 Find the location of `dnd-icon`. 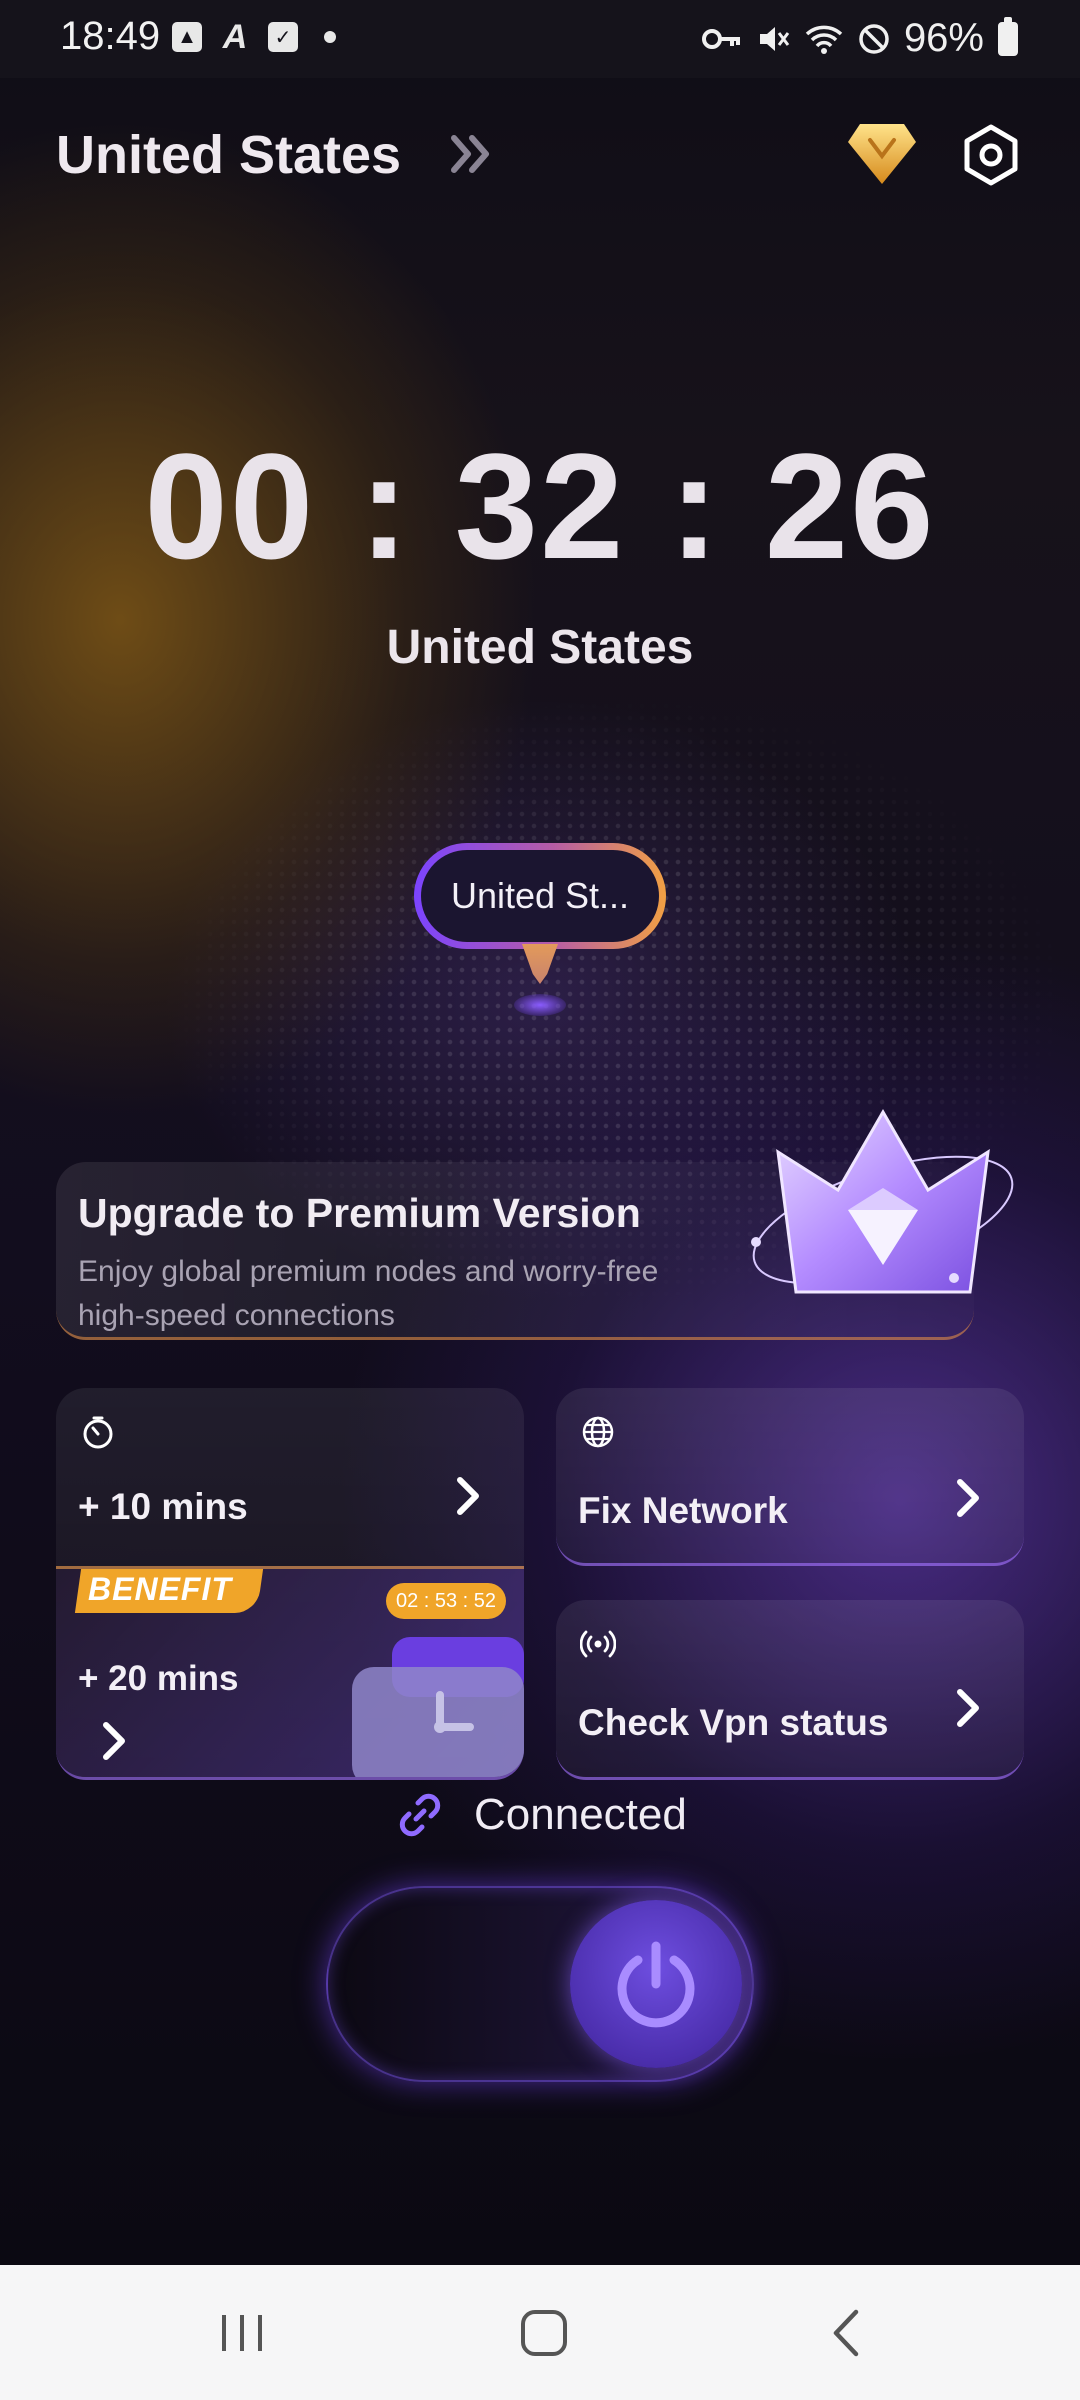

dnd-icon is located at coordinates (874, 38).